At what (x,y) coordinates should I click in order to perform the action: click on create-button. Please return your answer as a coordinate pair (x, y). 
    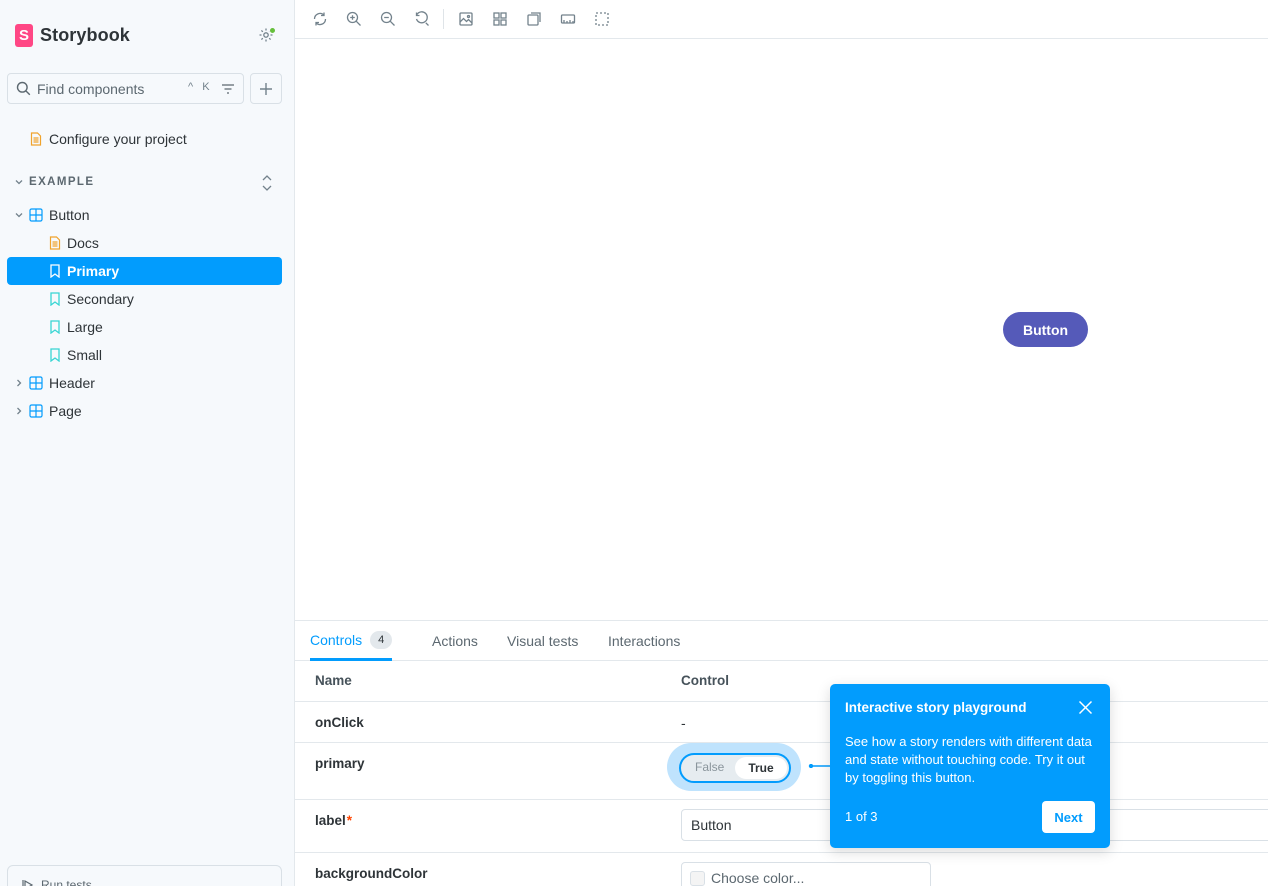
    Looking at the image, I should click on (266, 88).